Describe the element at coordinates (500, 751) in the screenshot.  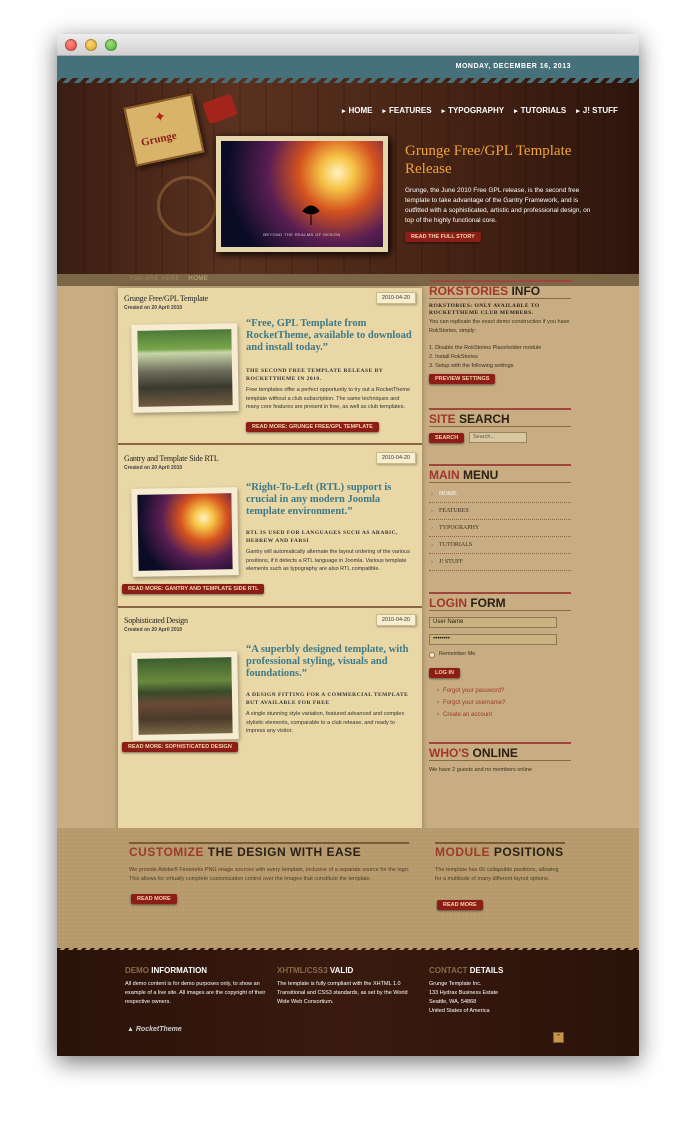
I see `online-heading: WHO'S ONLINE` at that location.